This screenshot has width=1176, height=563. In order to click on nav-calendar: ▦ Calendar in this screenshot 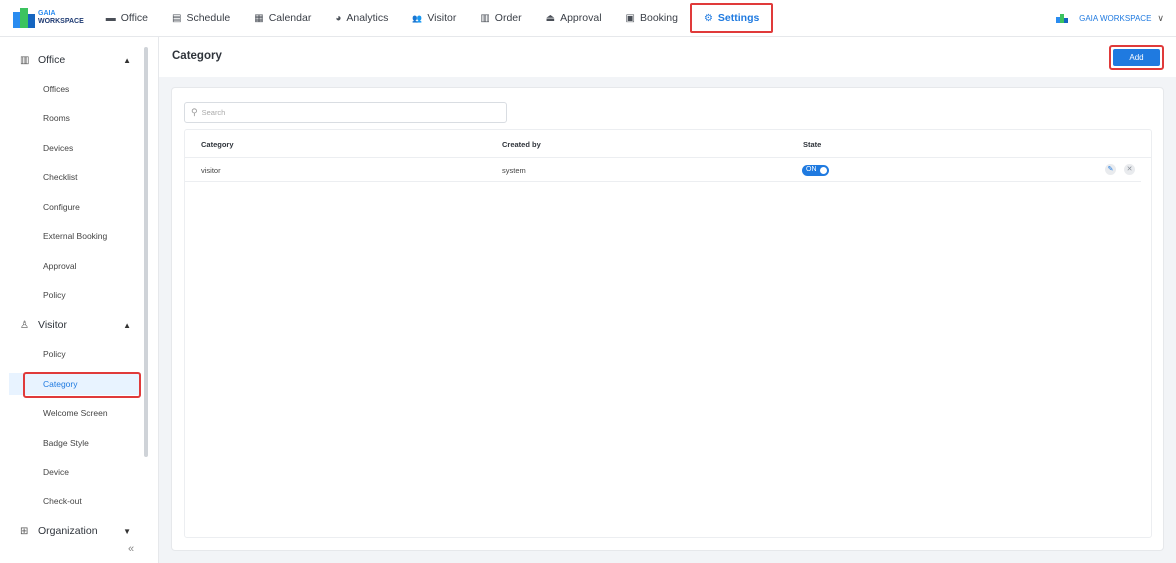, I will do `click(282, 18)`.